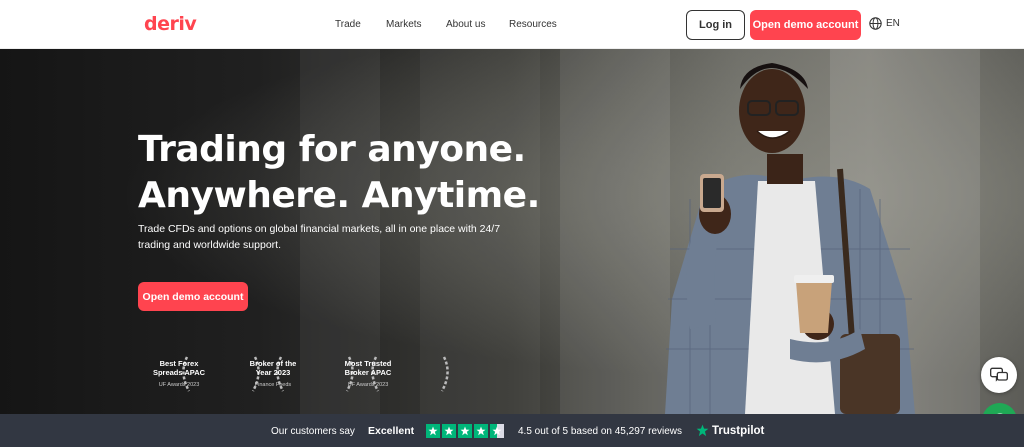  Describe the element at coordinates (715, 25) in the screenshot. I see `login-button: Log in` at that location.